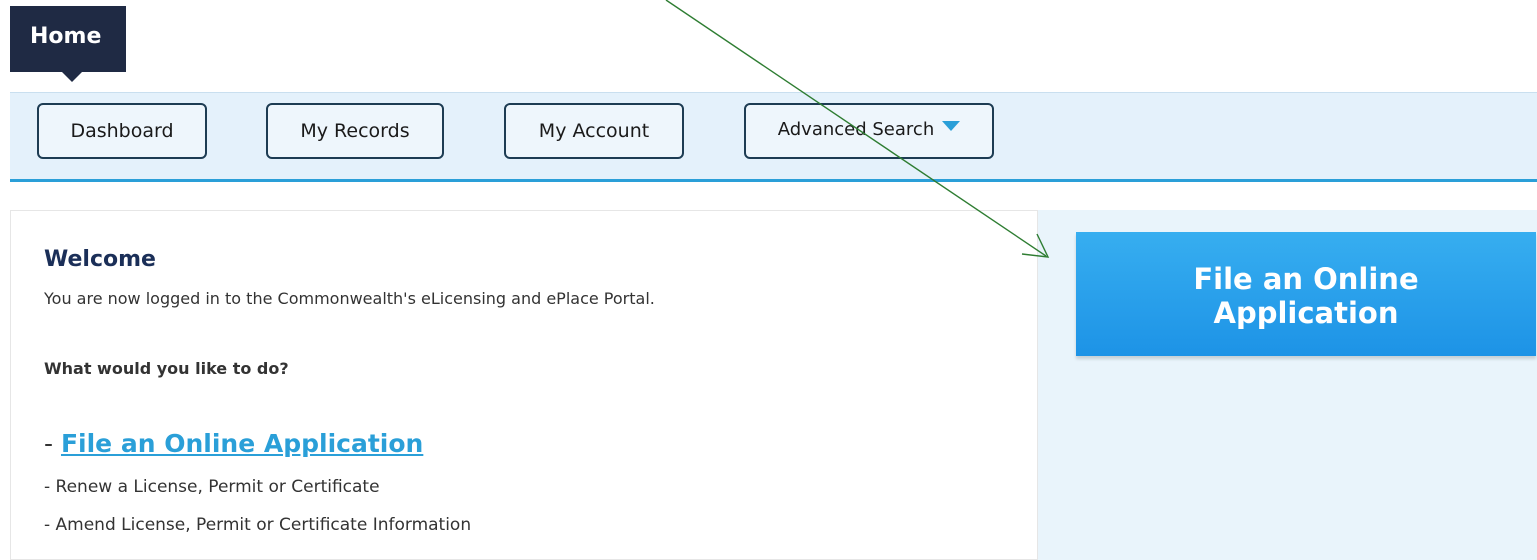  I want to click on advanced-search-button: Advanced Search, so click(869, 131).